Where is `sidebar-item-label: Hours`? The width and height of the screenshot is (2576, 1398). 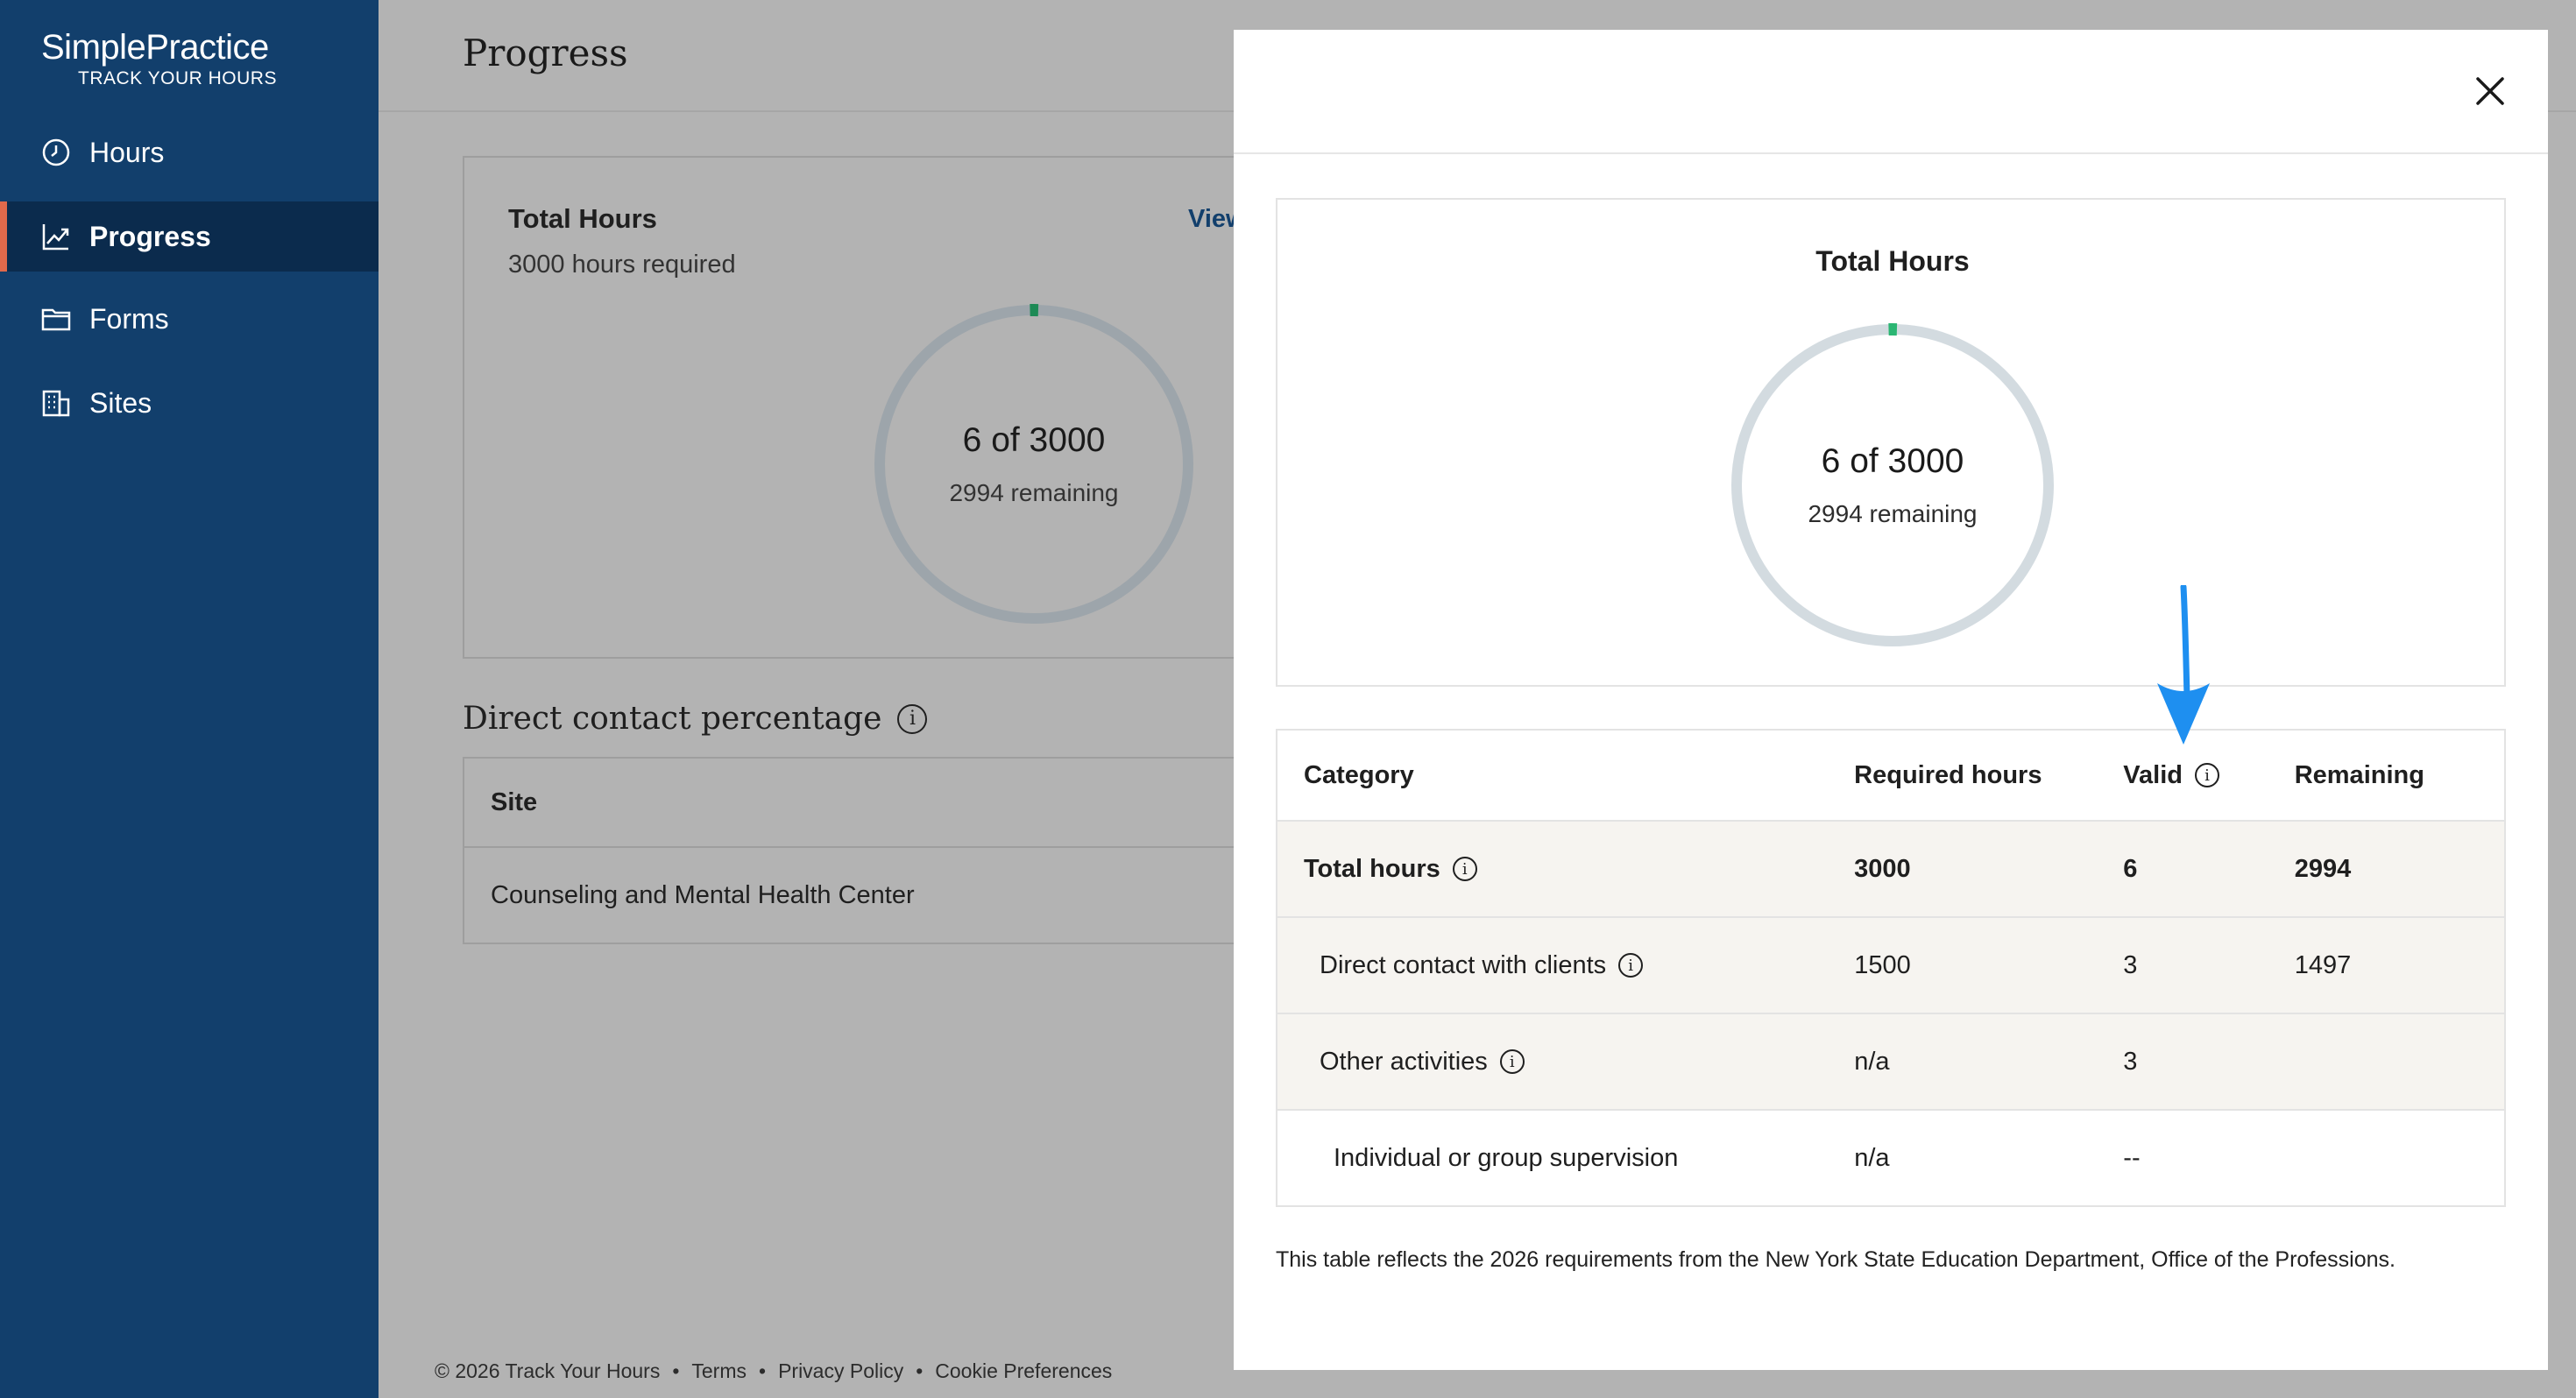
sidebar-item-label: Hours is located at coordinates (127, 152).